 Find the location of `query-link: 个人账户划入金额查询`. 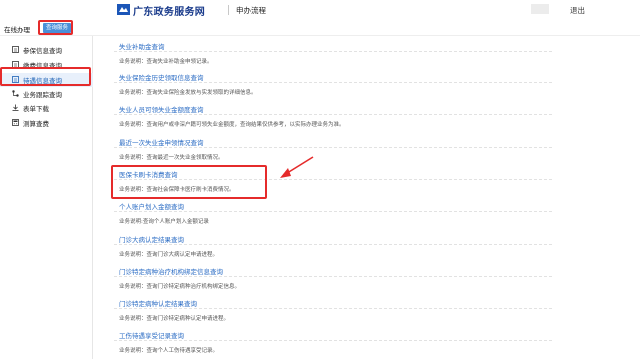

query-link: 个人账户划入金额查询 is located at coordinates (151, 206).